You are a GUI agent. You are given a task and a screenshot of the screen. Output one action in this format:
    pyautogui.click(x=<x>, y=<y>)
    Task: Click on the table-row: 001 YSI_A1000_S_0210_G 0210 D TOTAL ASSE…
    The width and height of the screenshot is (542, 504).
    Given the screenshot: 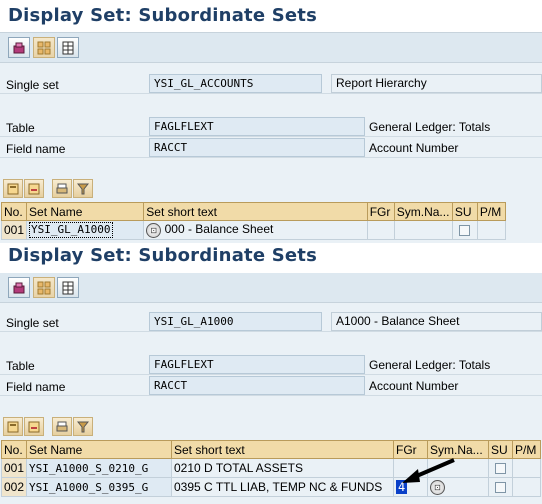 What is the action you would take?
    pyautogui.click(x=271, y=468)
    